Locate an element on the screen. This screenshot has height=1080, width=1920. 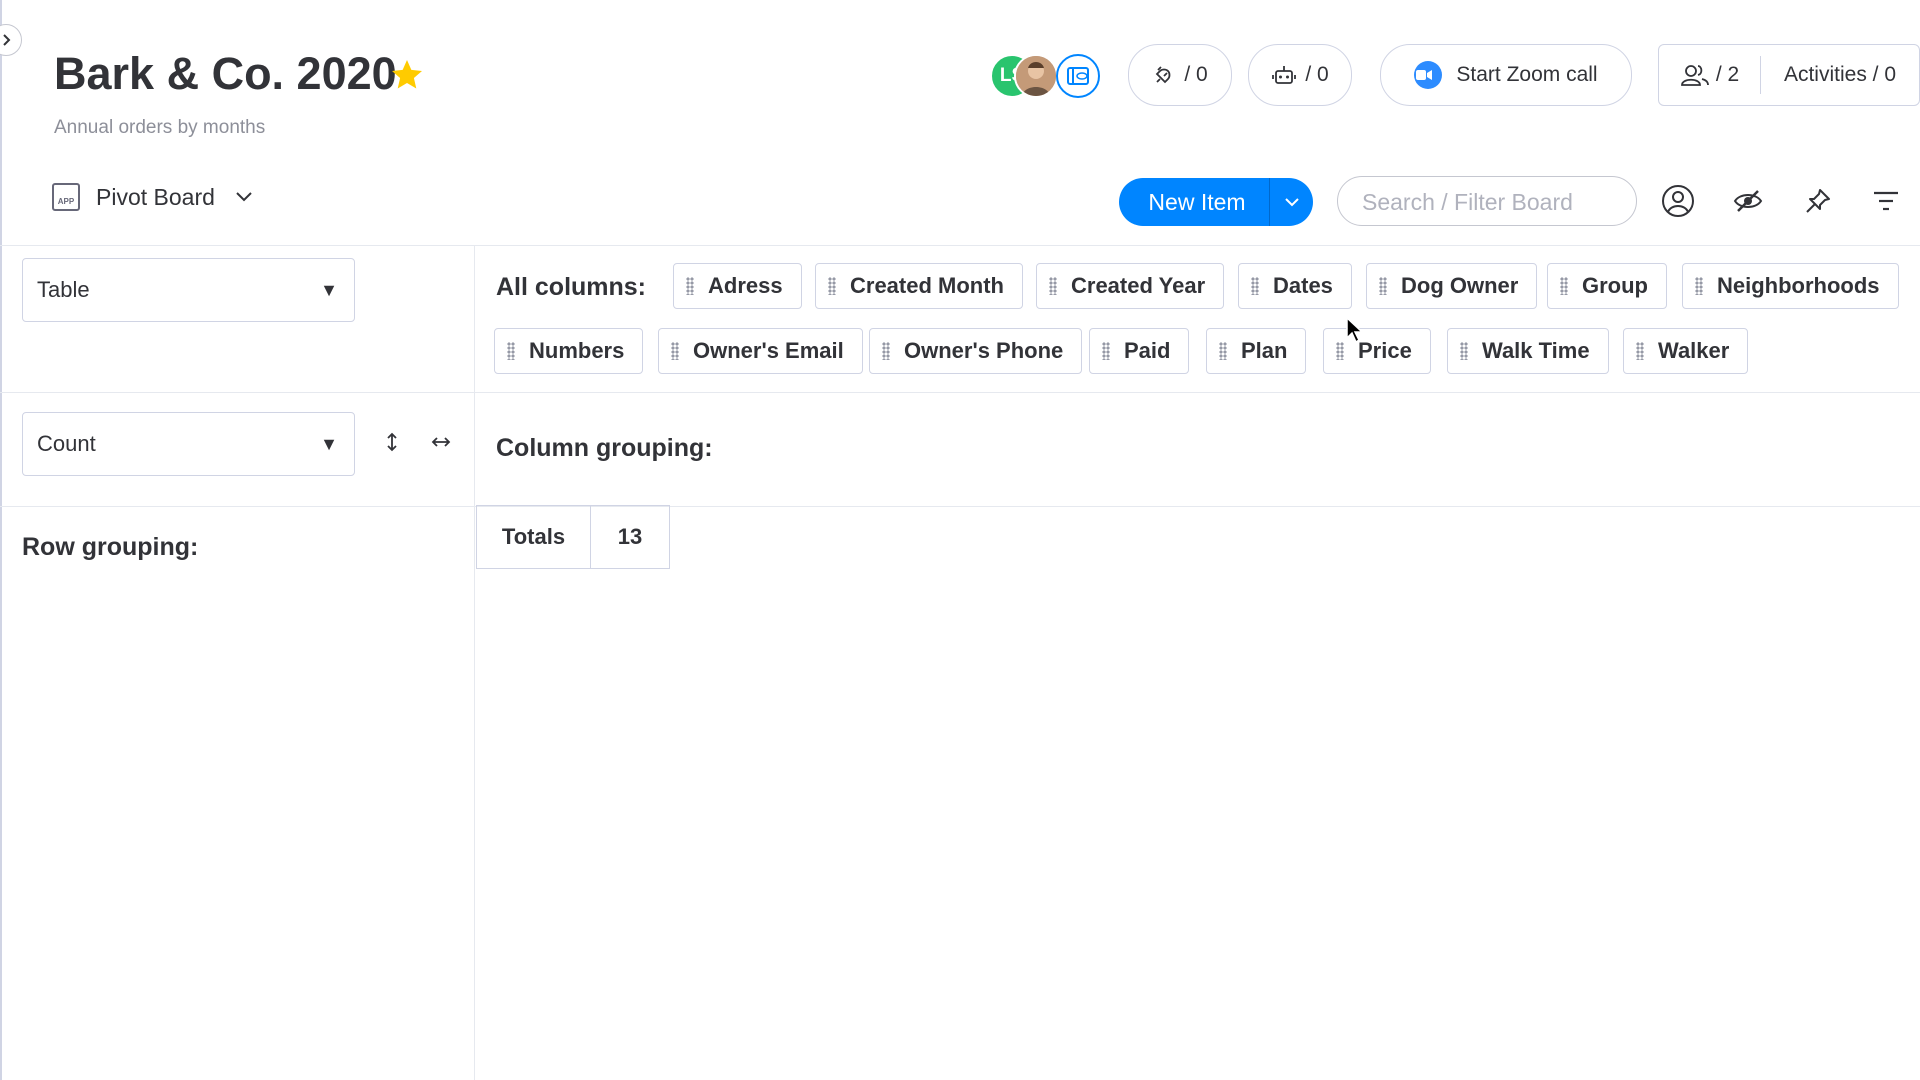
pin-icon is located at coordinates (1818, 201).